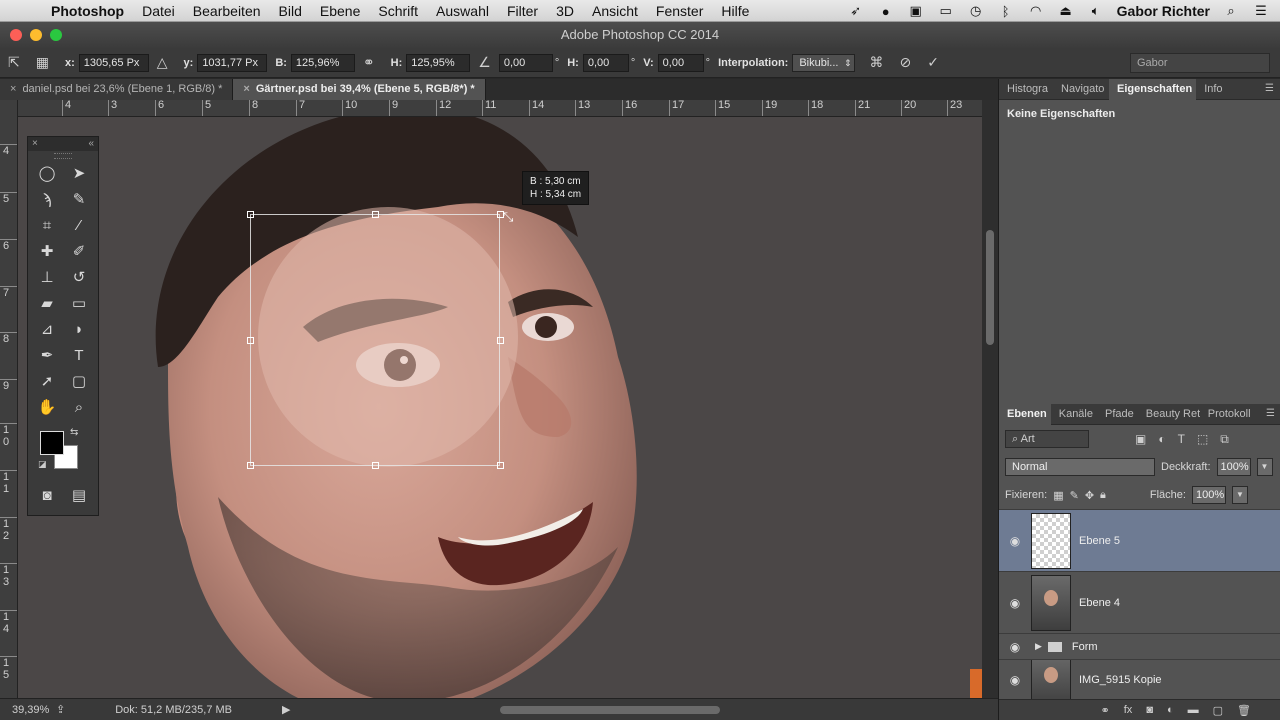 The height and width of the screenshot is (720, 1280). What do you see at coordinates (905, 62) in the screenshot?
I see `cancel-transform-icon: ⊘` at bounding box center [905, 62].